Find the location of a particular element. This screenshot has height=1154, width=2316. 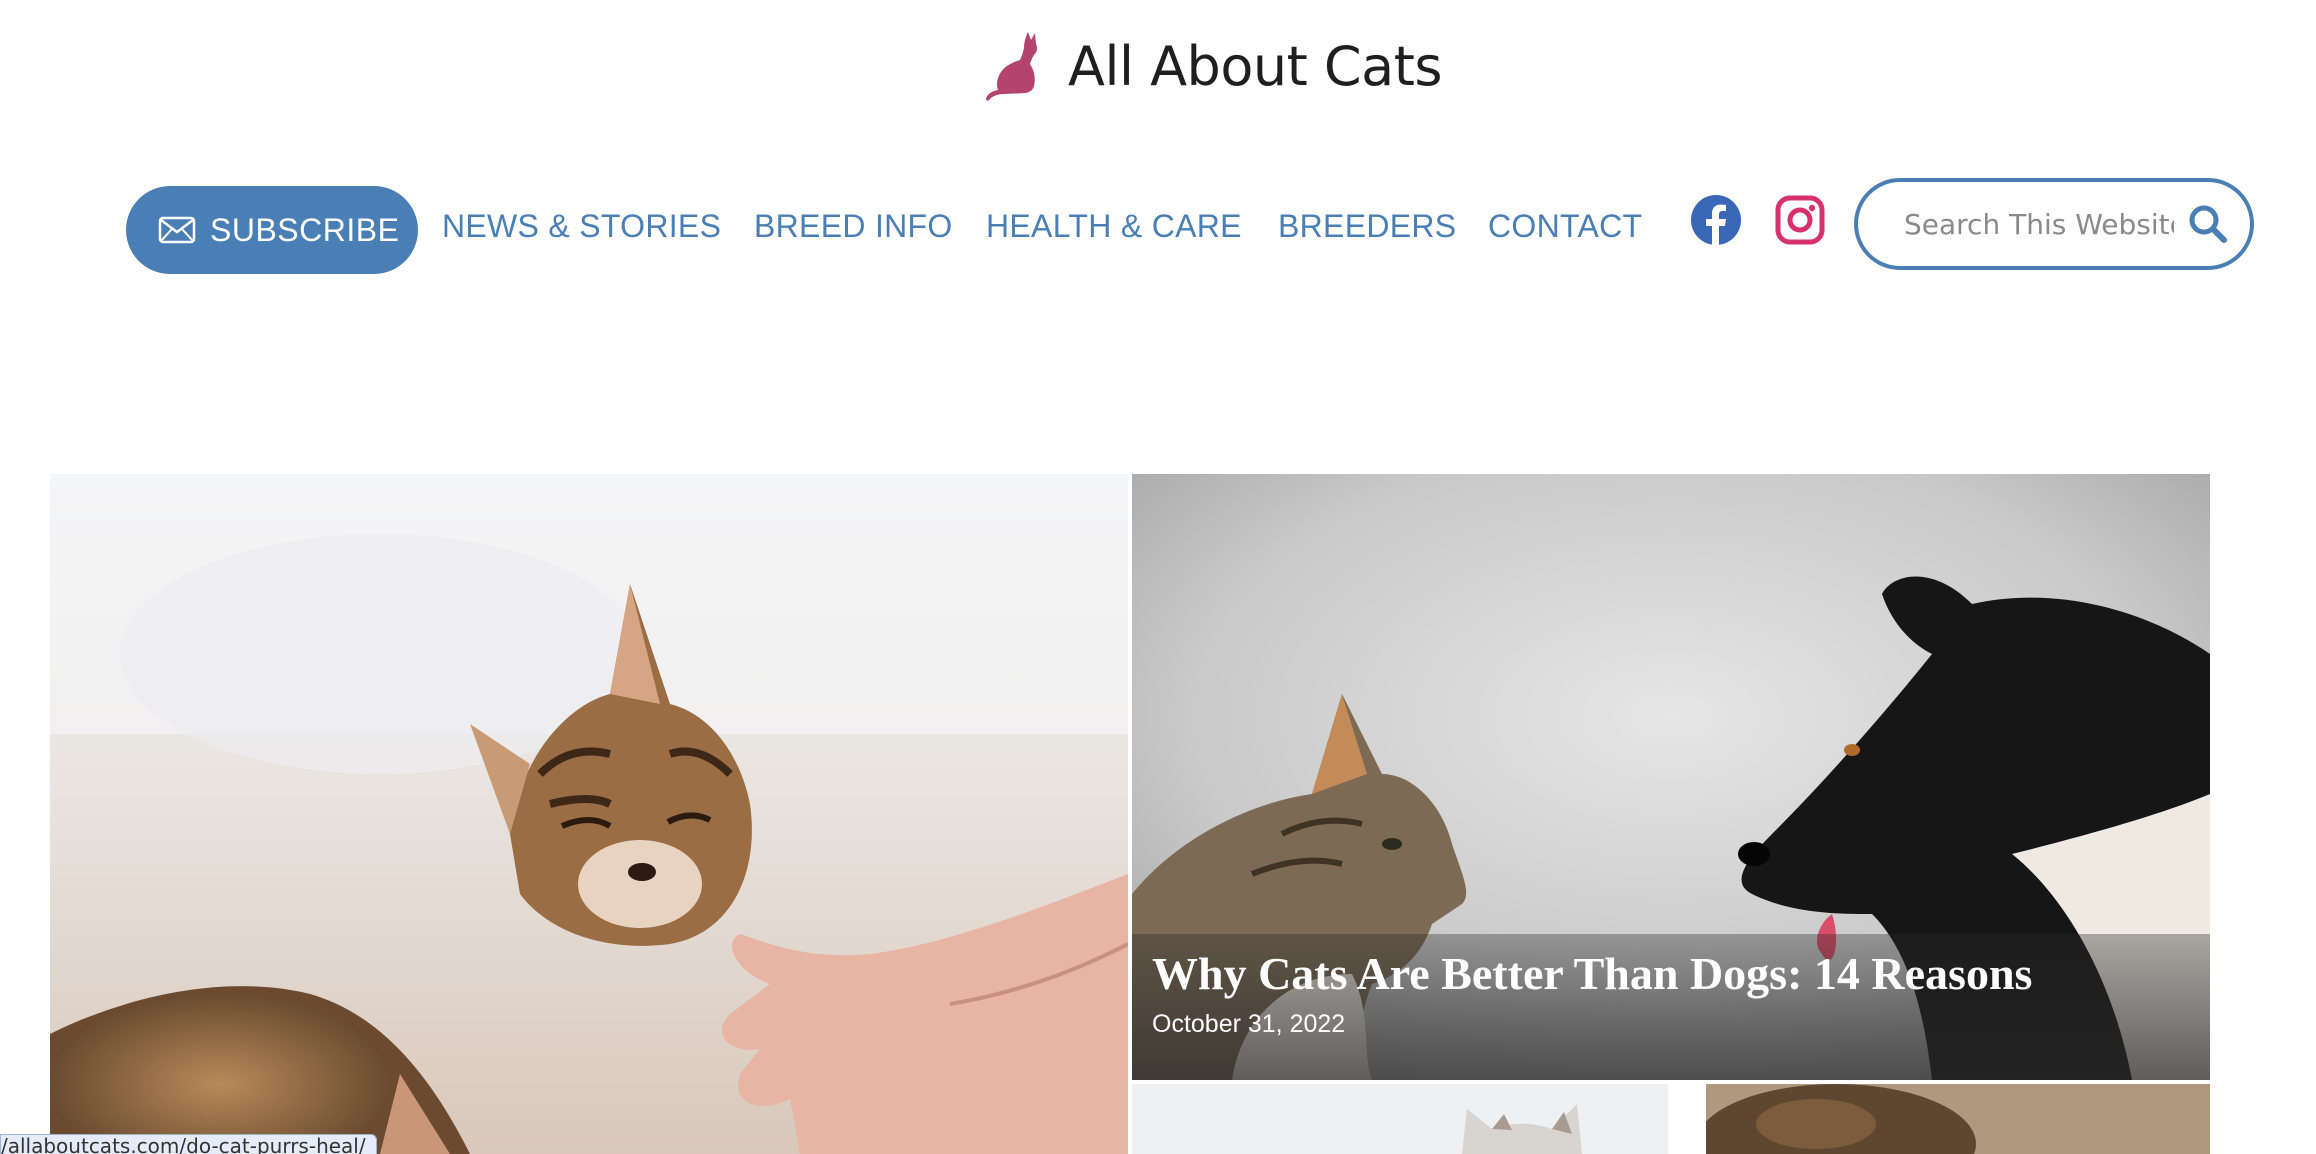

facebook-link is located at coordinates (1716, 220).